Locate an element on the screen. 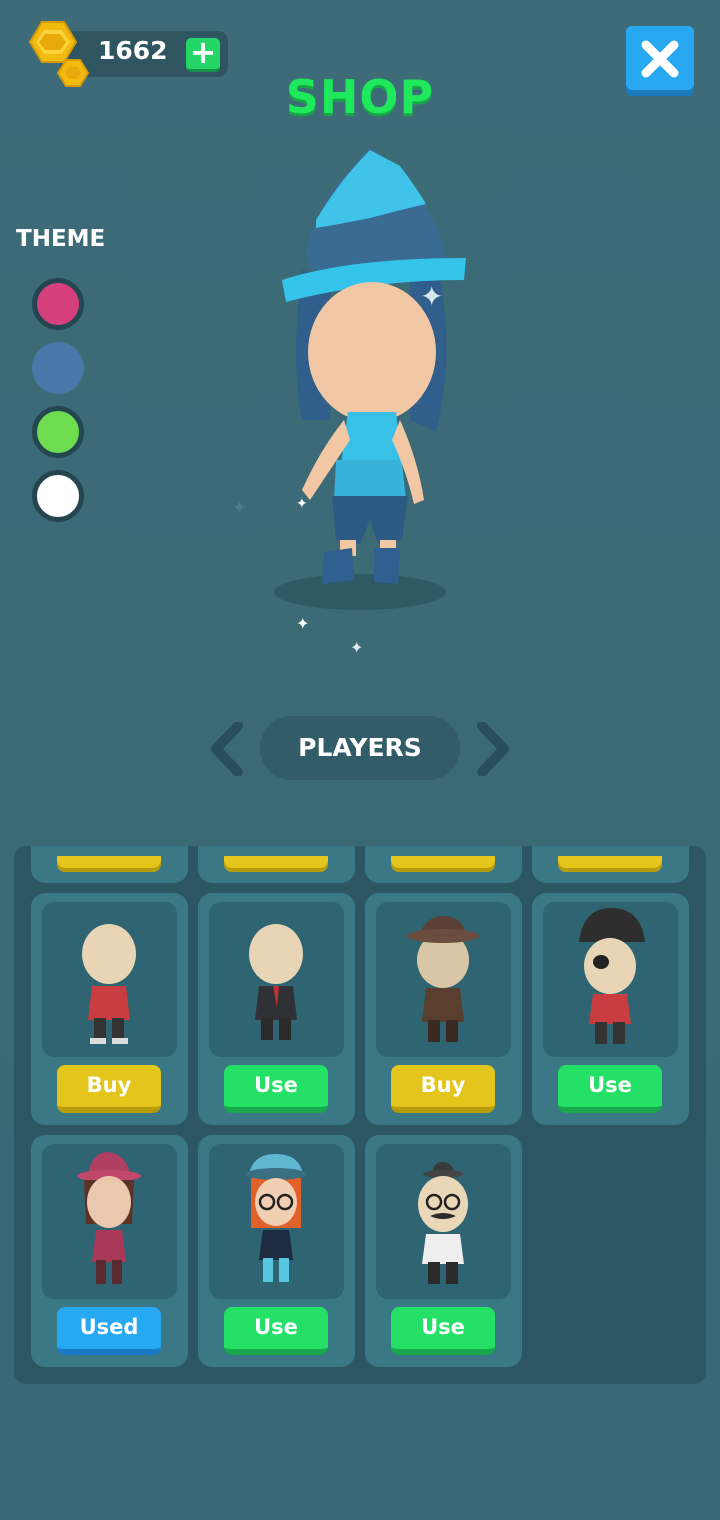  used-button: Used is located at coordinates (109, 1331).